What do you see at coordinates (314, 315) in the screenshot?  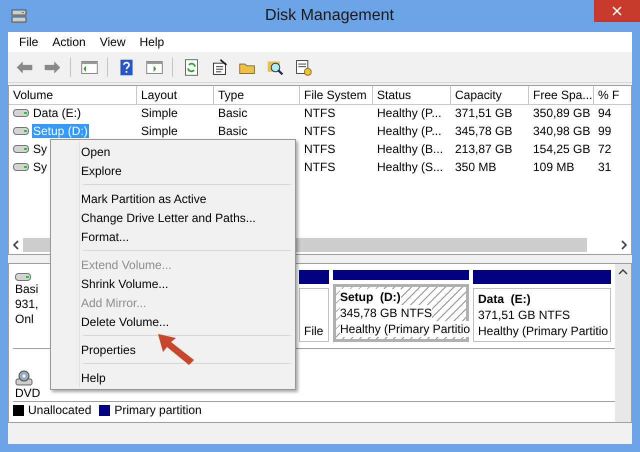 I see `partition-block: File` at bounding box center [314, 315].